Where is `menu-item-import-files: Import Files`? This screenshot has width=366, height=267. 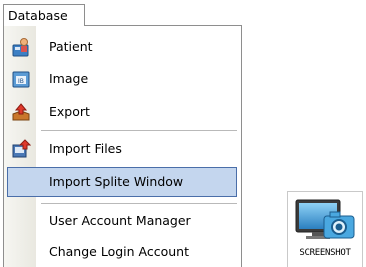 menu-item-import-files: Import Files is located at coordinates (122, 149).